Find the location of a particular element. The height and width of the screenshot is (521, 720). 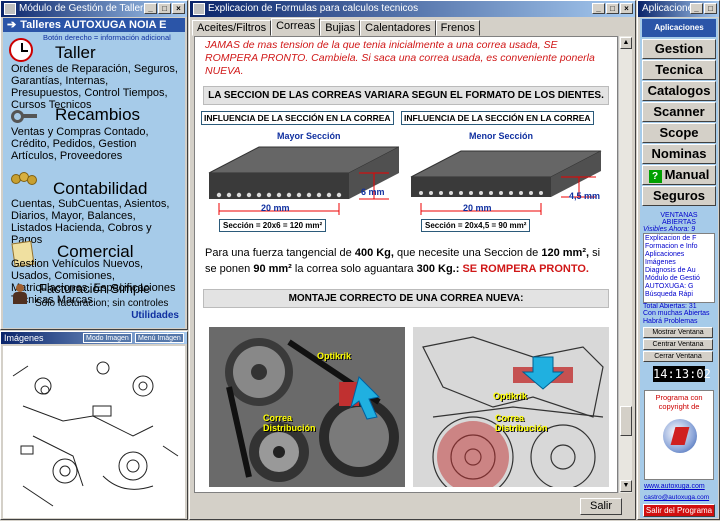

applications-header: Aplicaciones is located at coordinates (679, 28).